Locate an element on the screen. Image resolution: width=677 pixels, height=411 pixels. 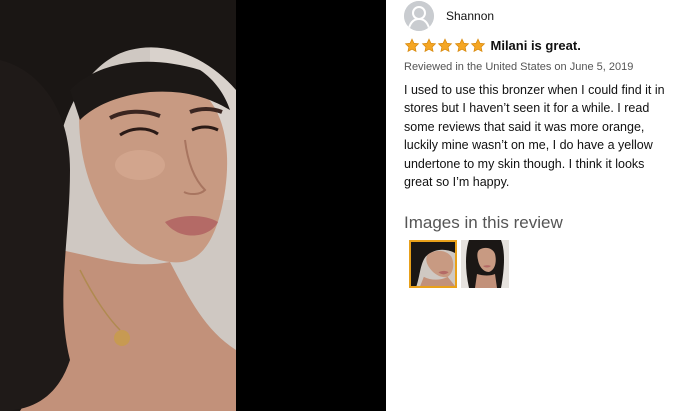
rating-row: Milani is great. is located at coordinates (492, 45).